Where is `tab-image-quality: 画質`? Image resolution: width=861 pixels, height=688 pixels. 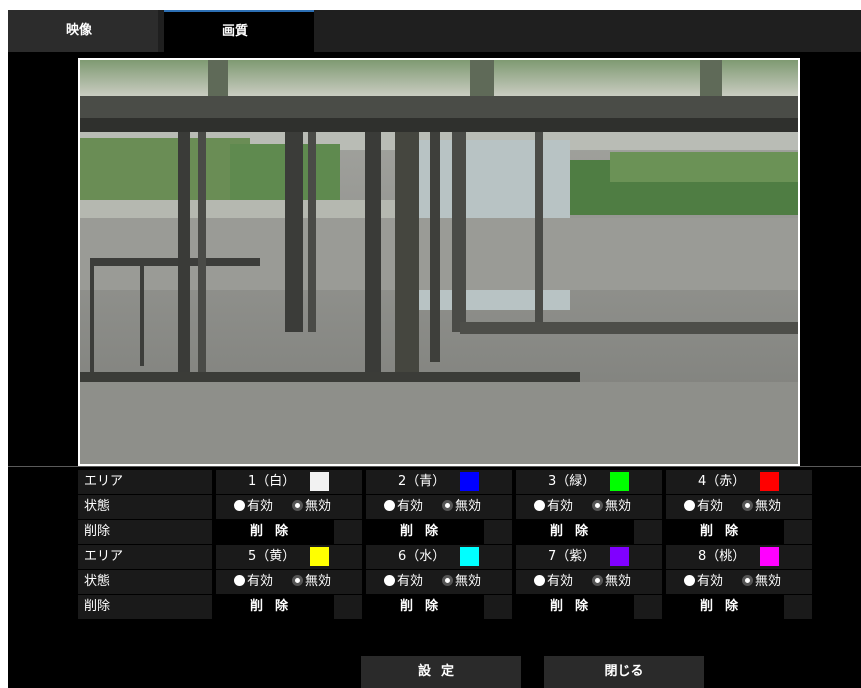 tab-image-quality: 画質 is located at coordinates (239, 31).